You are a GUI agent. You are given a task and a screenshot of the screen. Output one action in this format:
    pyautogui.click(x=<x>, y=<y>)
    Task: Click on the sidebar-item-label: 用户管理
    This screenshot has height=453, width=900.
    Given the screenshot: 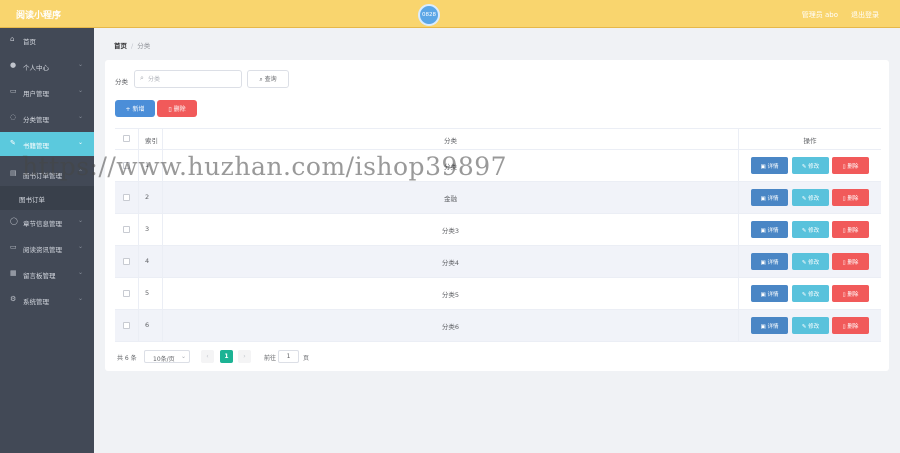 What is the action you would take?
    pyautogui.click(x=36, y=94)
    